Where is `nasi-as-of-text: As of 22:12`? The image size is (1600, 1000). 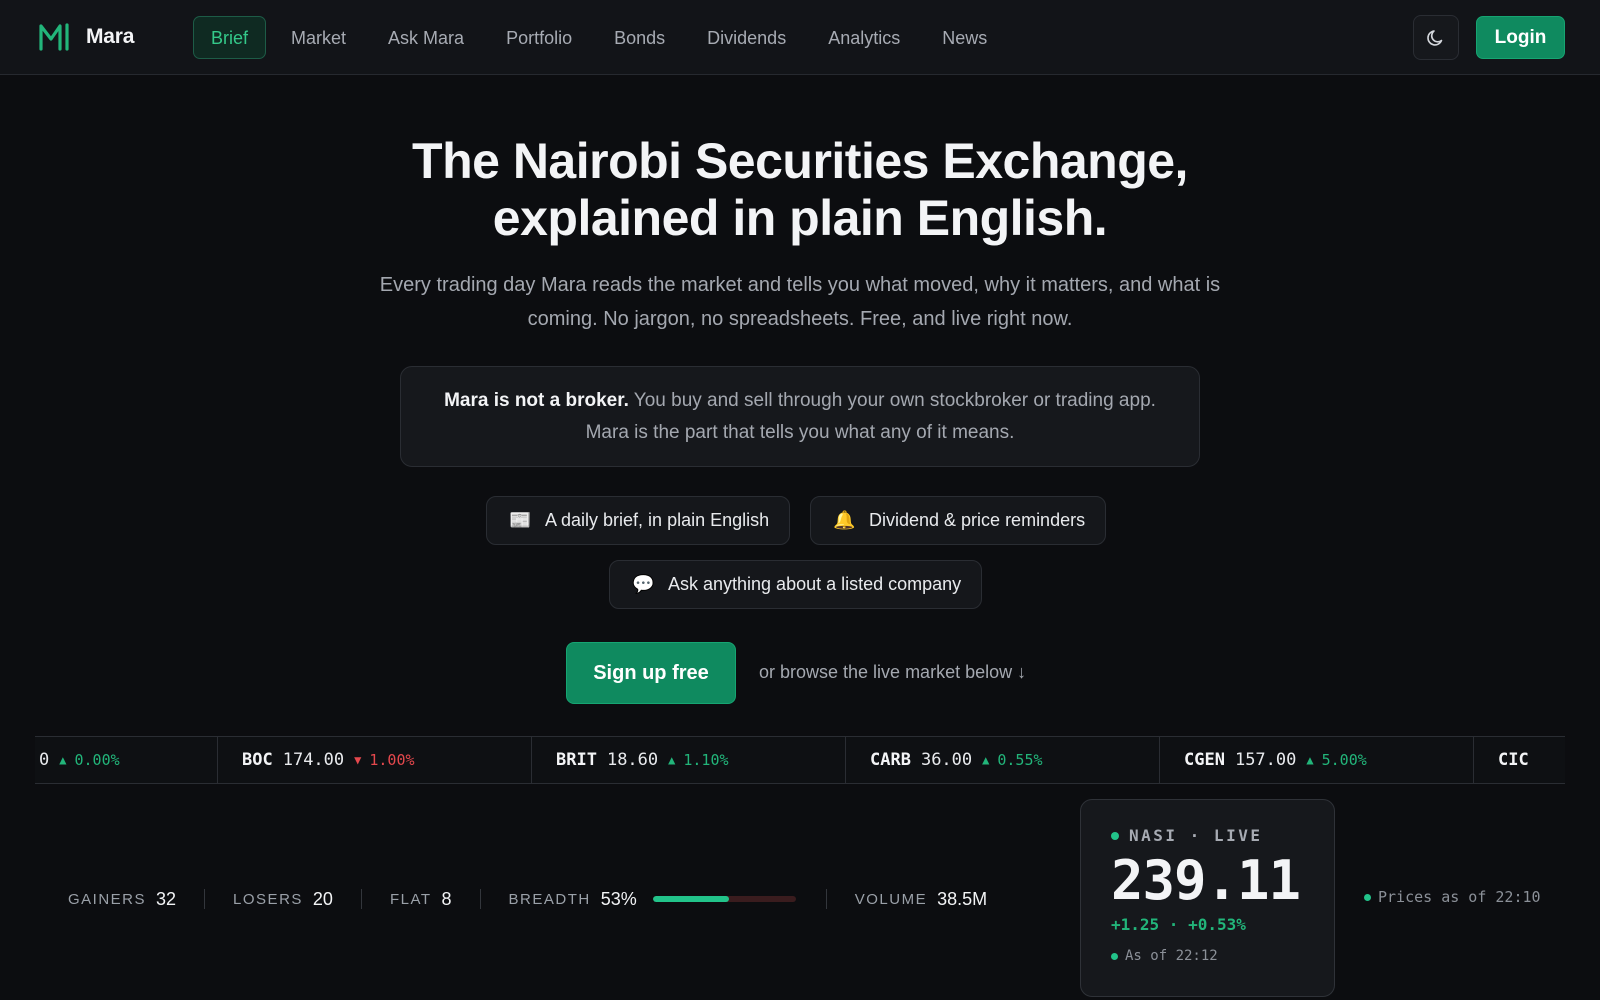 nasi-as-of-text: As of 22:12 is located at coordinates (1171, 956).